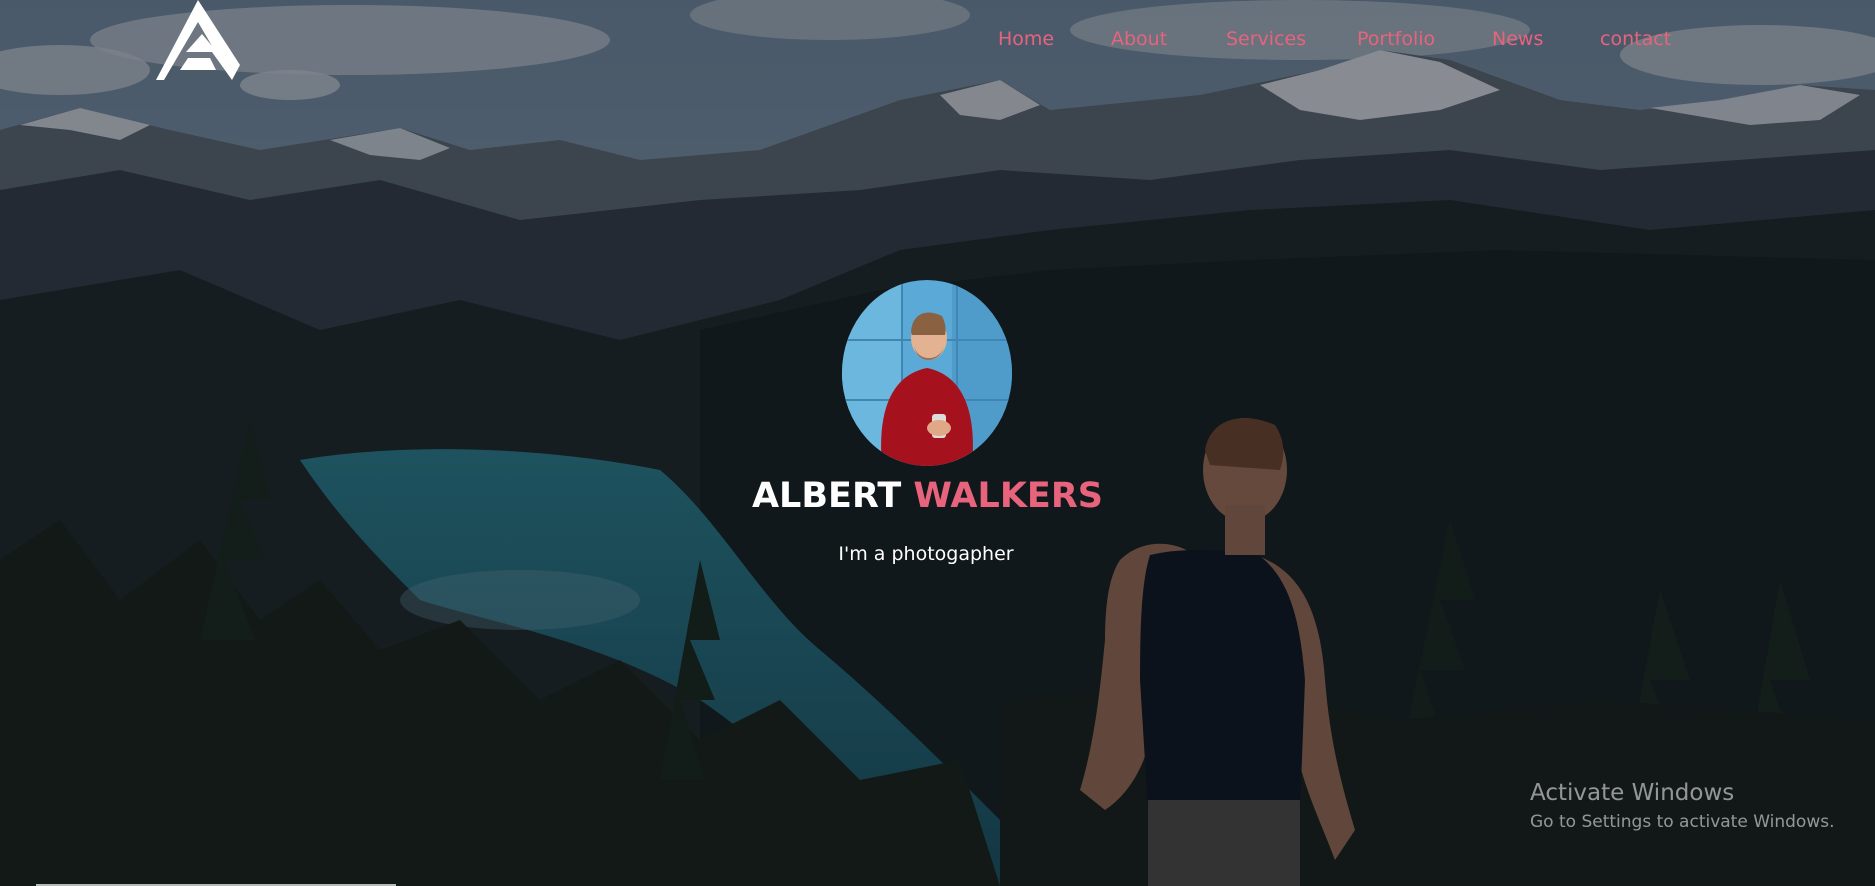 The image size is (1875, 886). I want to click on hero-first-name: ALBERT, so click(826, 496).